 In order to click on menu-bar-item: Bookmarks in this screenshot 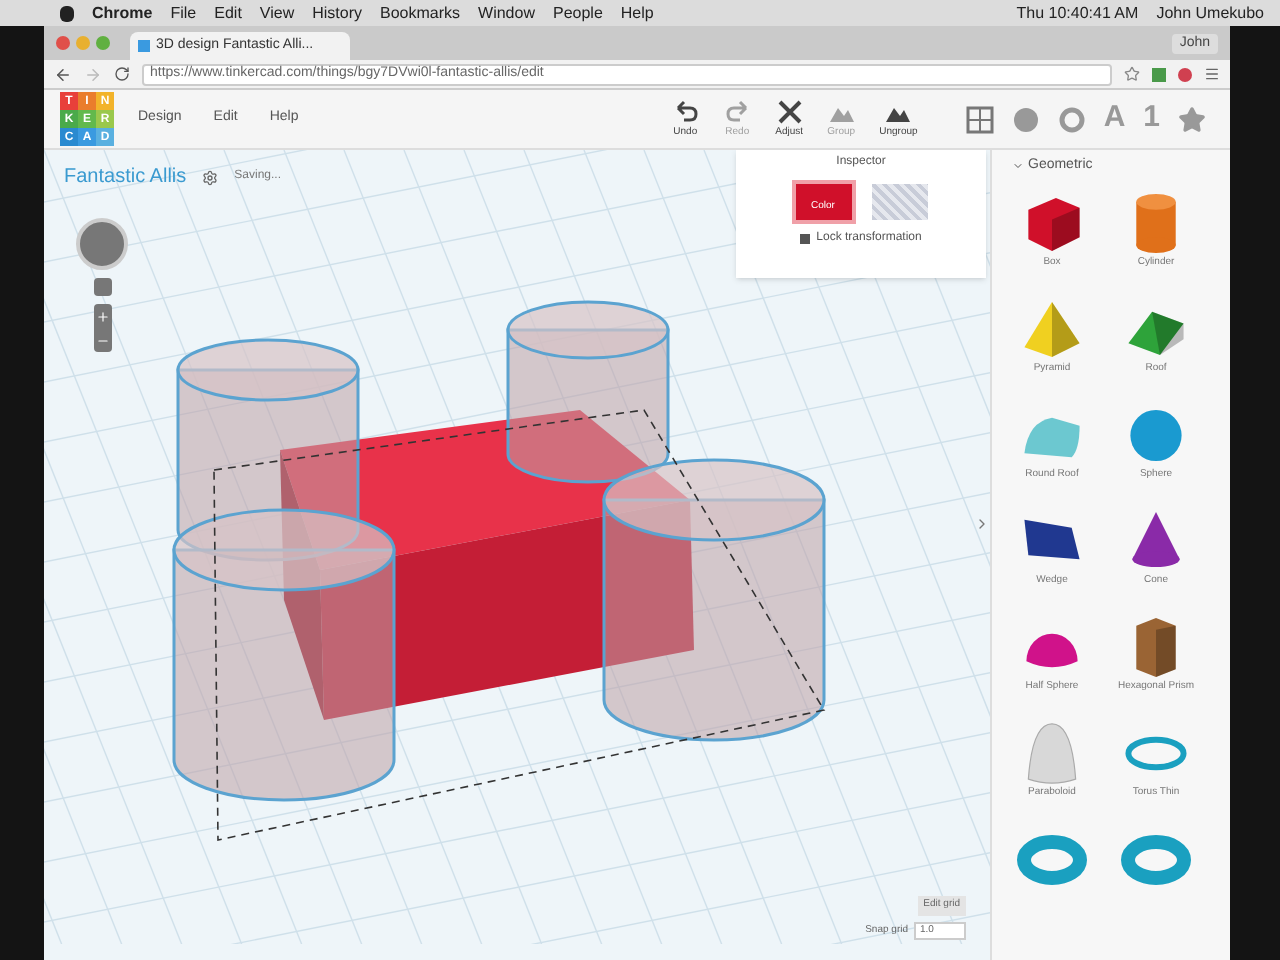, I will do `click(420, 13)`.